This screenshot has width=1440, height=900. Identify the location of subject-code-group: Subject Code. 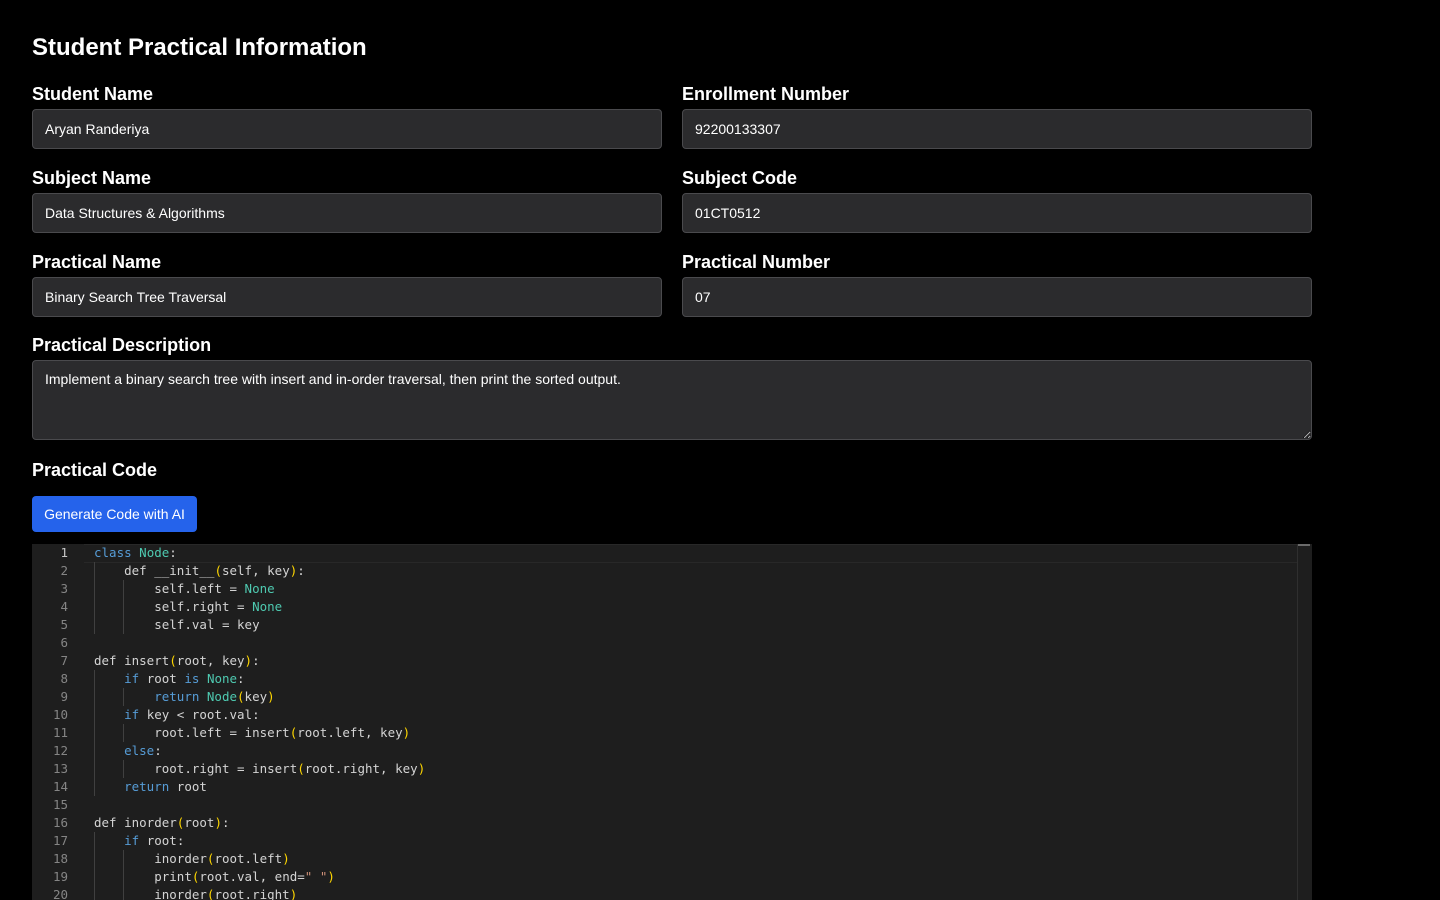
(997, 200).